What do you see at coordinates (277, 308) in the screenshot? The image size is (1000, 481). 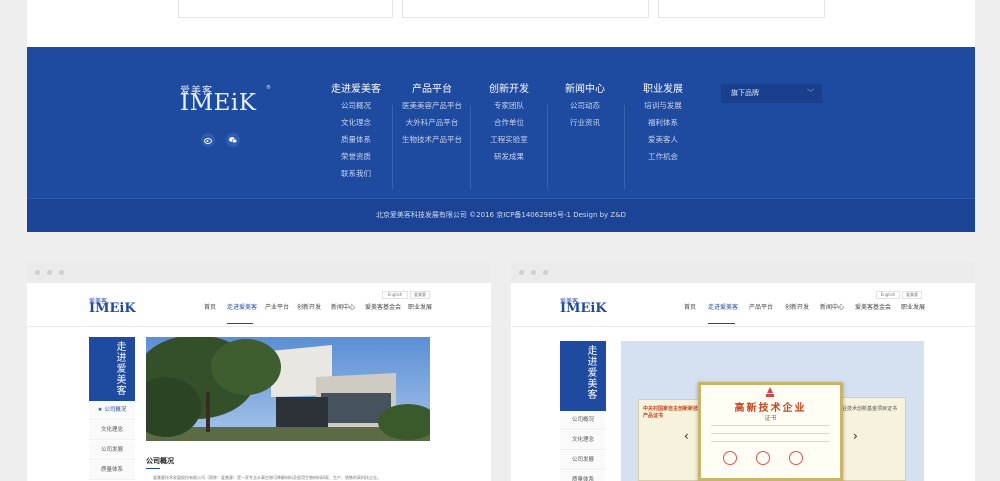 I see `nav-platform: 产业平台` at bounding box center [277, 308].